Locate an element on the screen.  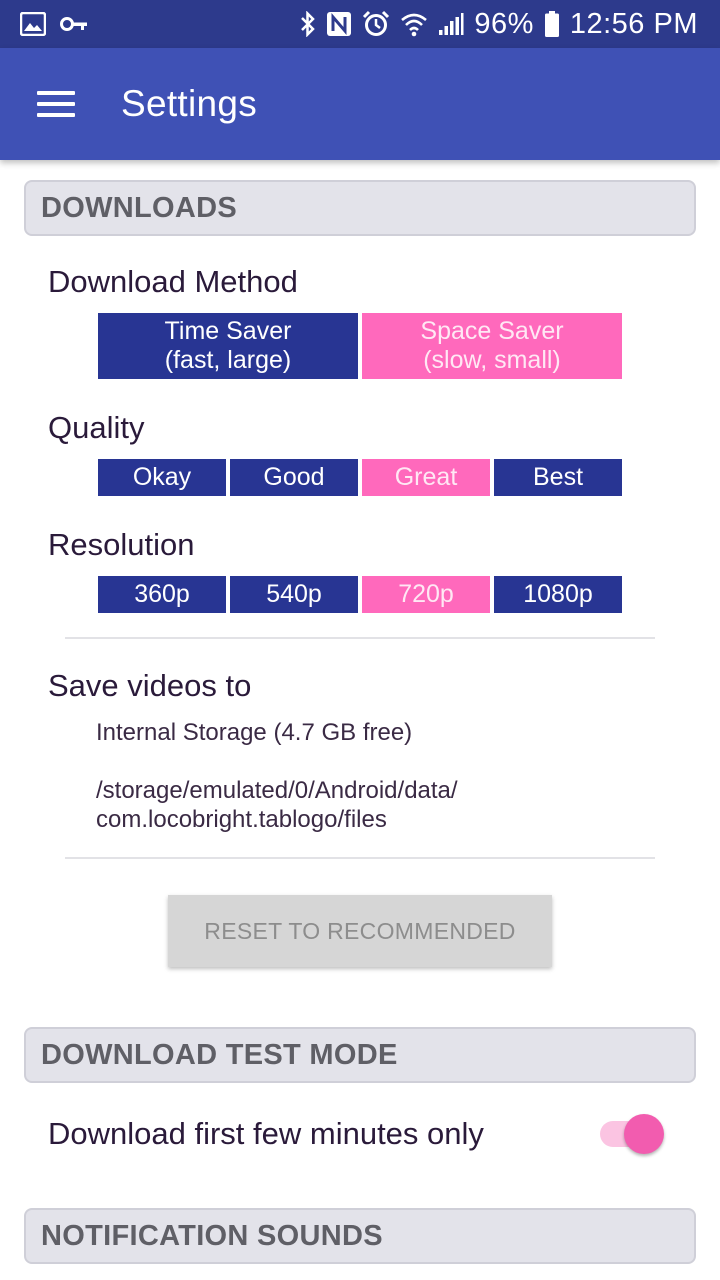
download-method-space-saver: Space Saver (slow, small) is located at coordinates (492, 346).